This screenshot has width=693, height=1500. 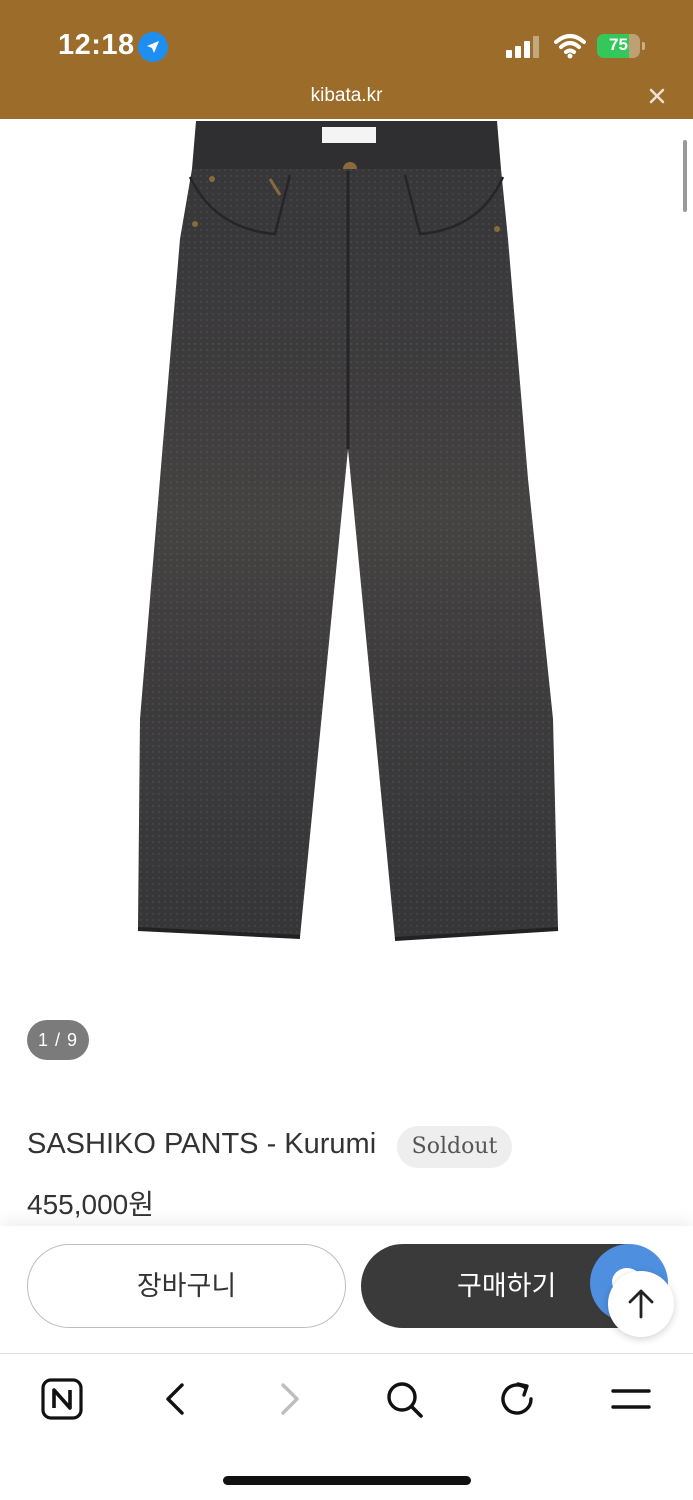 What do you see at coordinates (153, 47) in the screenshot?
I see `location-arrow-icon` at bounding box center [153, 47].